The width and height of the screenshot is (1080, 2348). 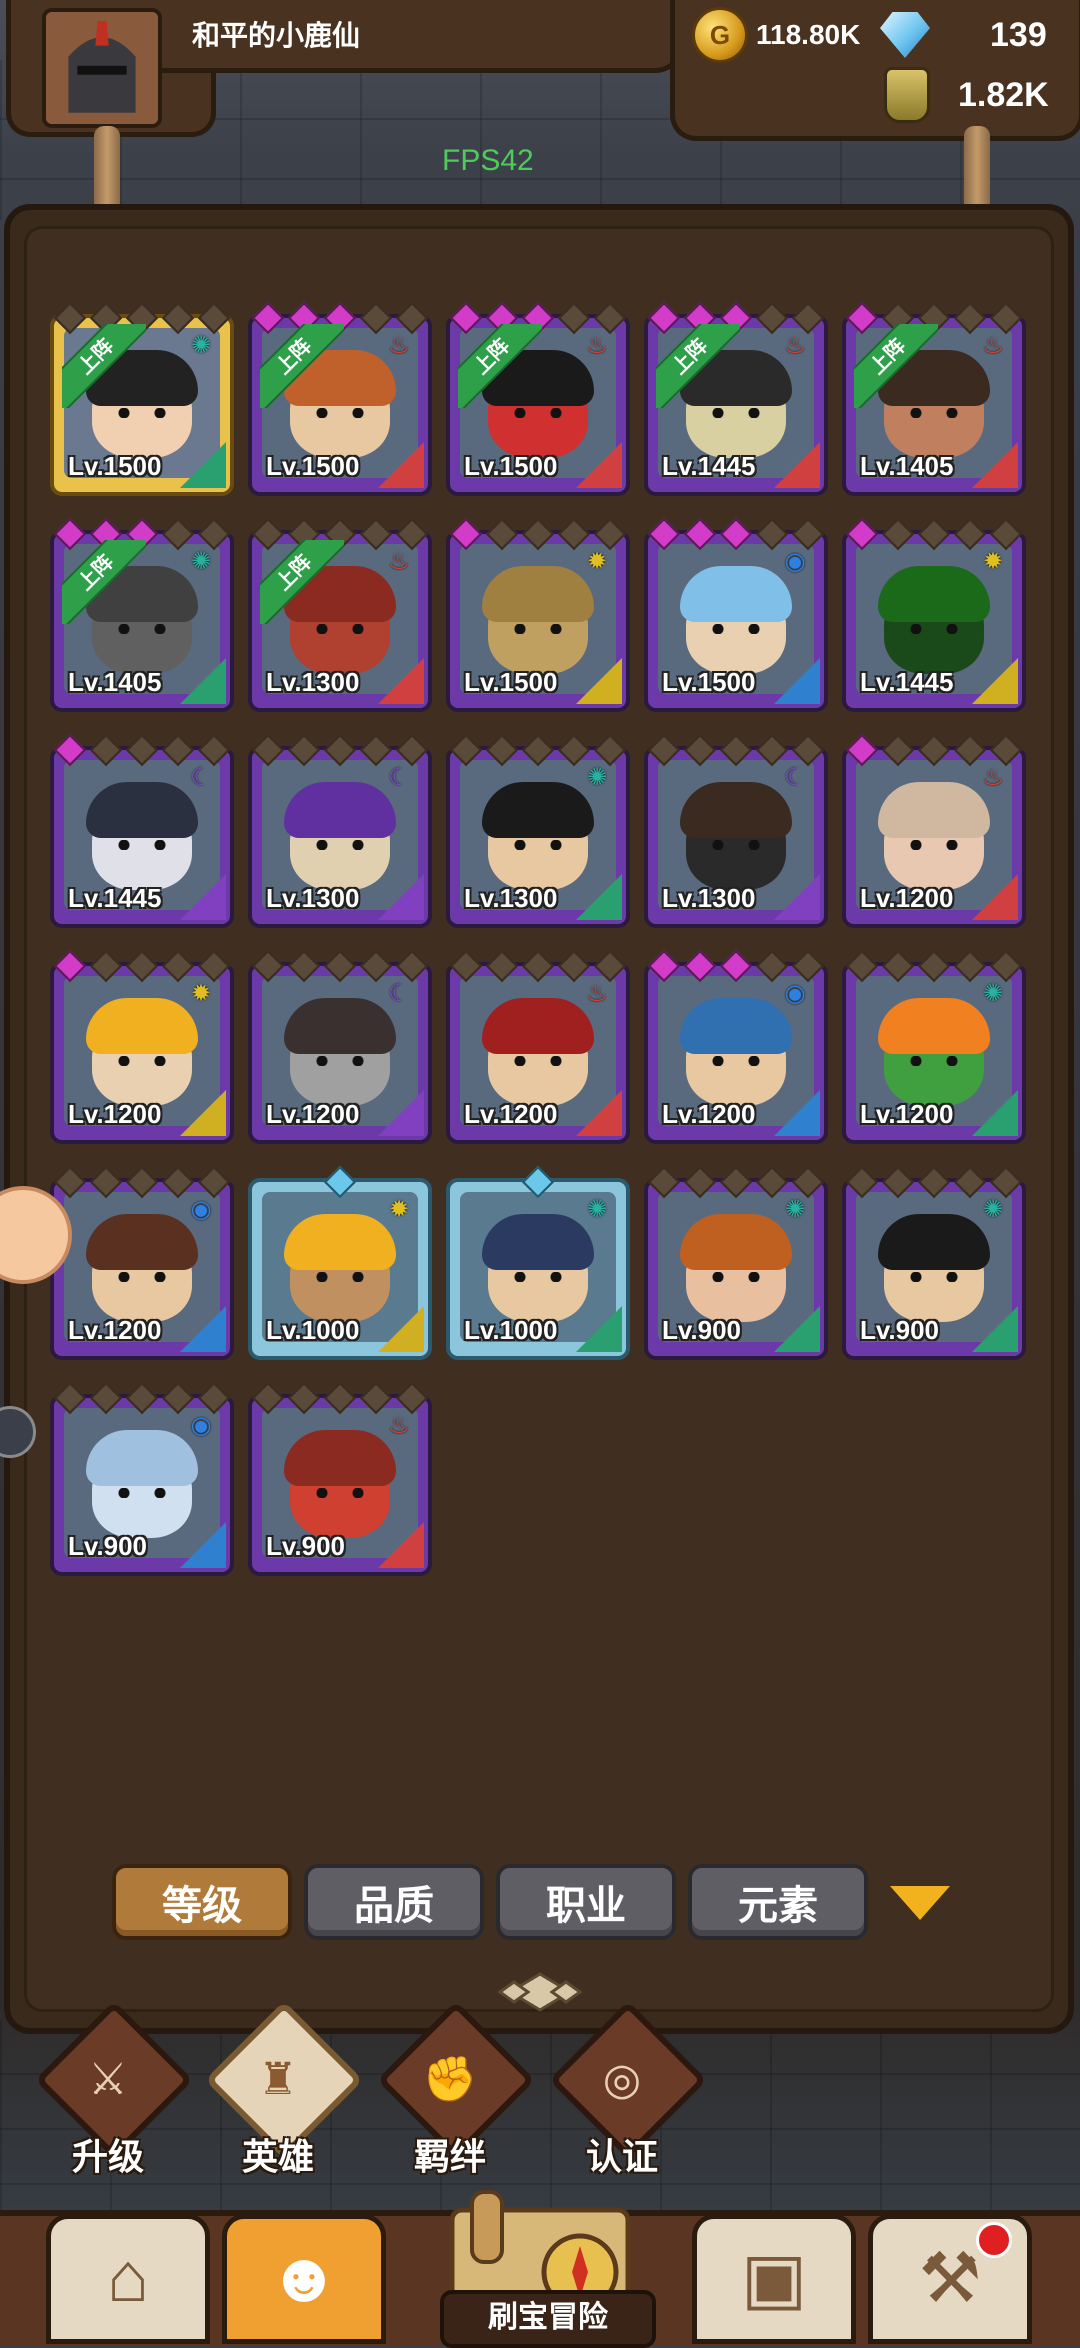 I want to click on fire-element-icon: ♨, so click(x=993, y=345).